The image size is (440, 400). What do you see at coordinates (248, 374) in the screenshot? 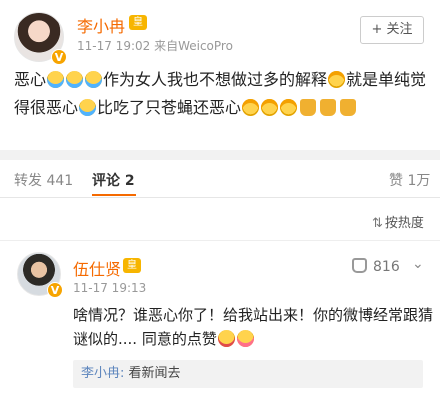
I see `reply-preview: 李小冉: 看新闻去` at bounding box center [248, 374].